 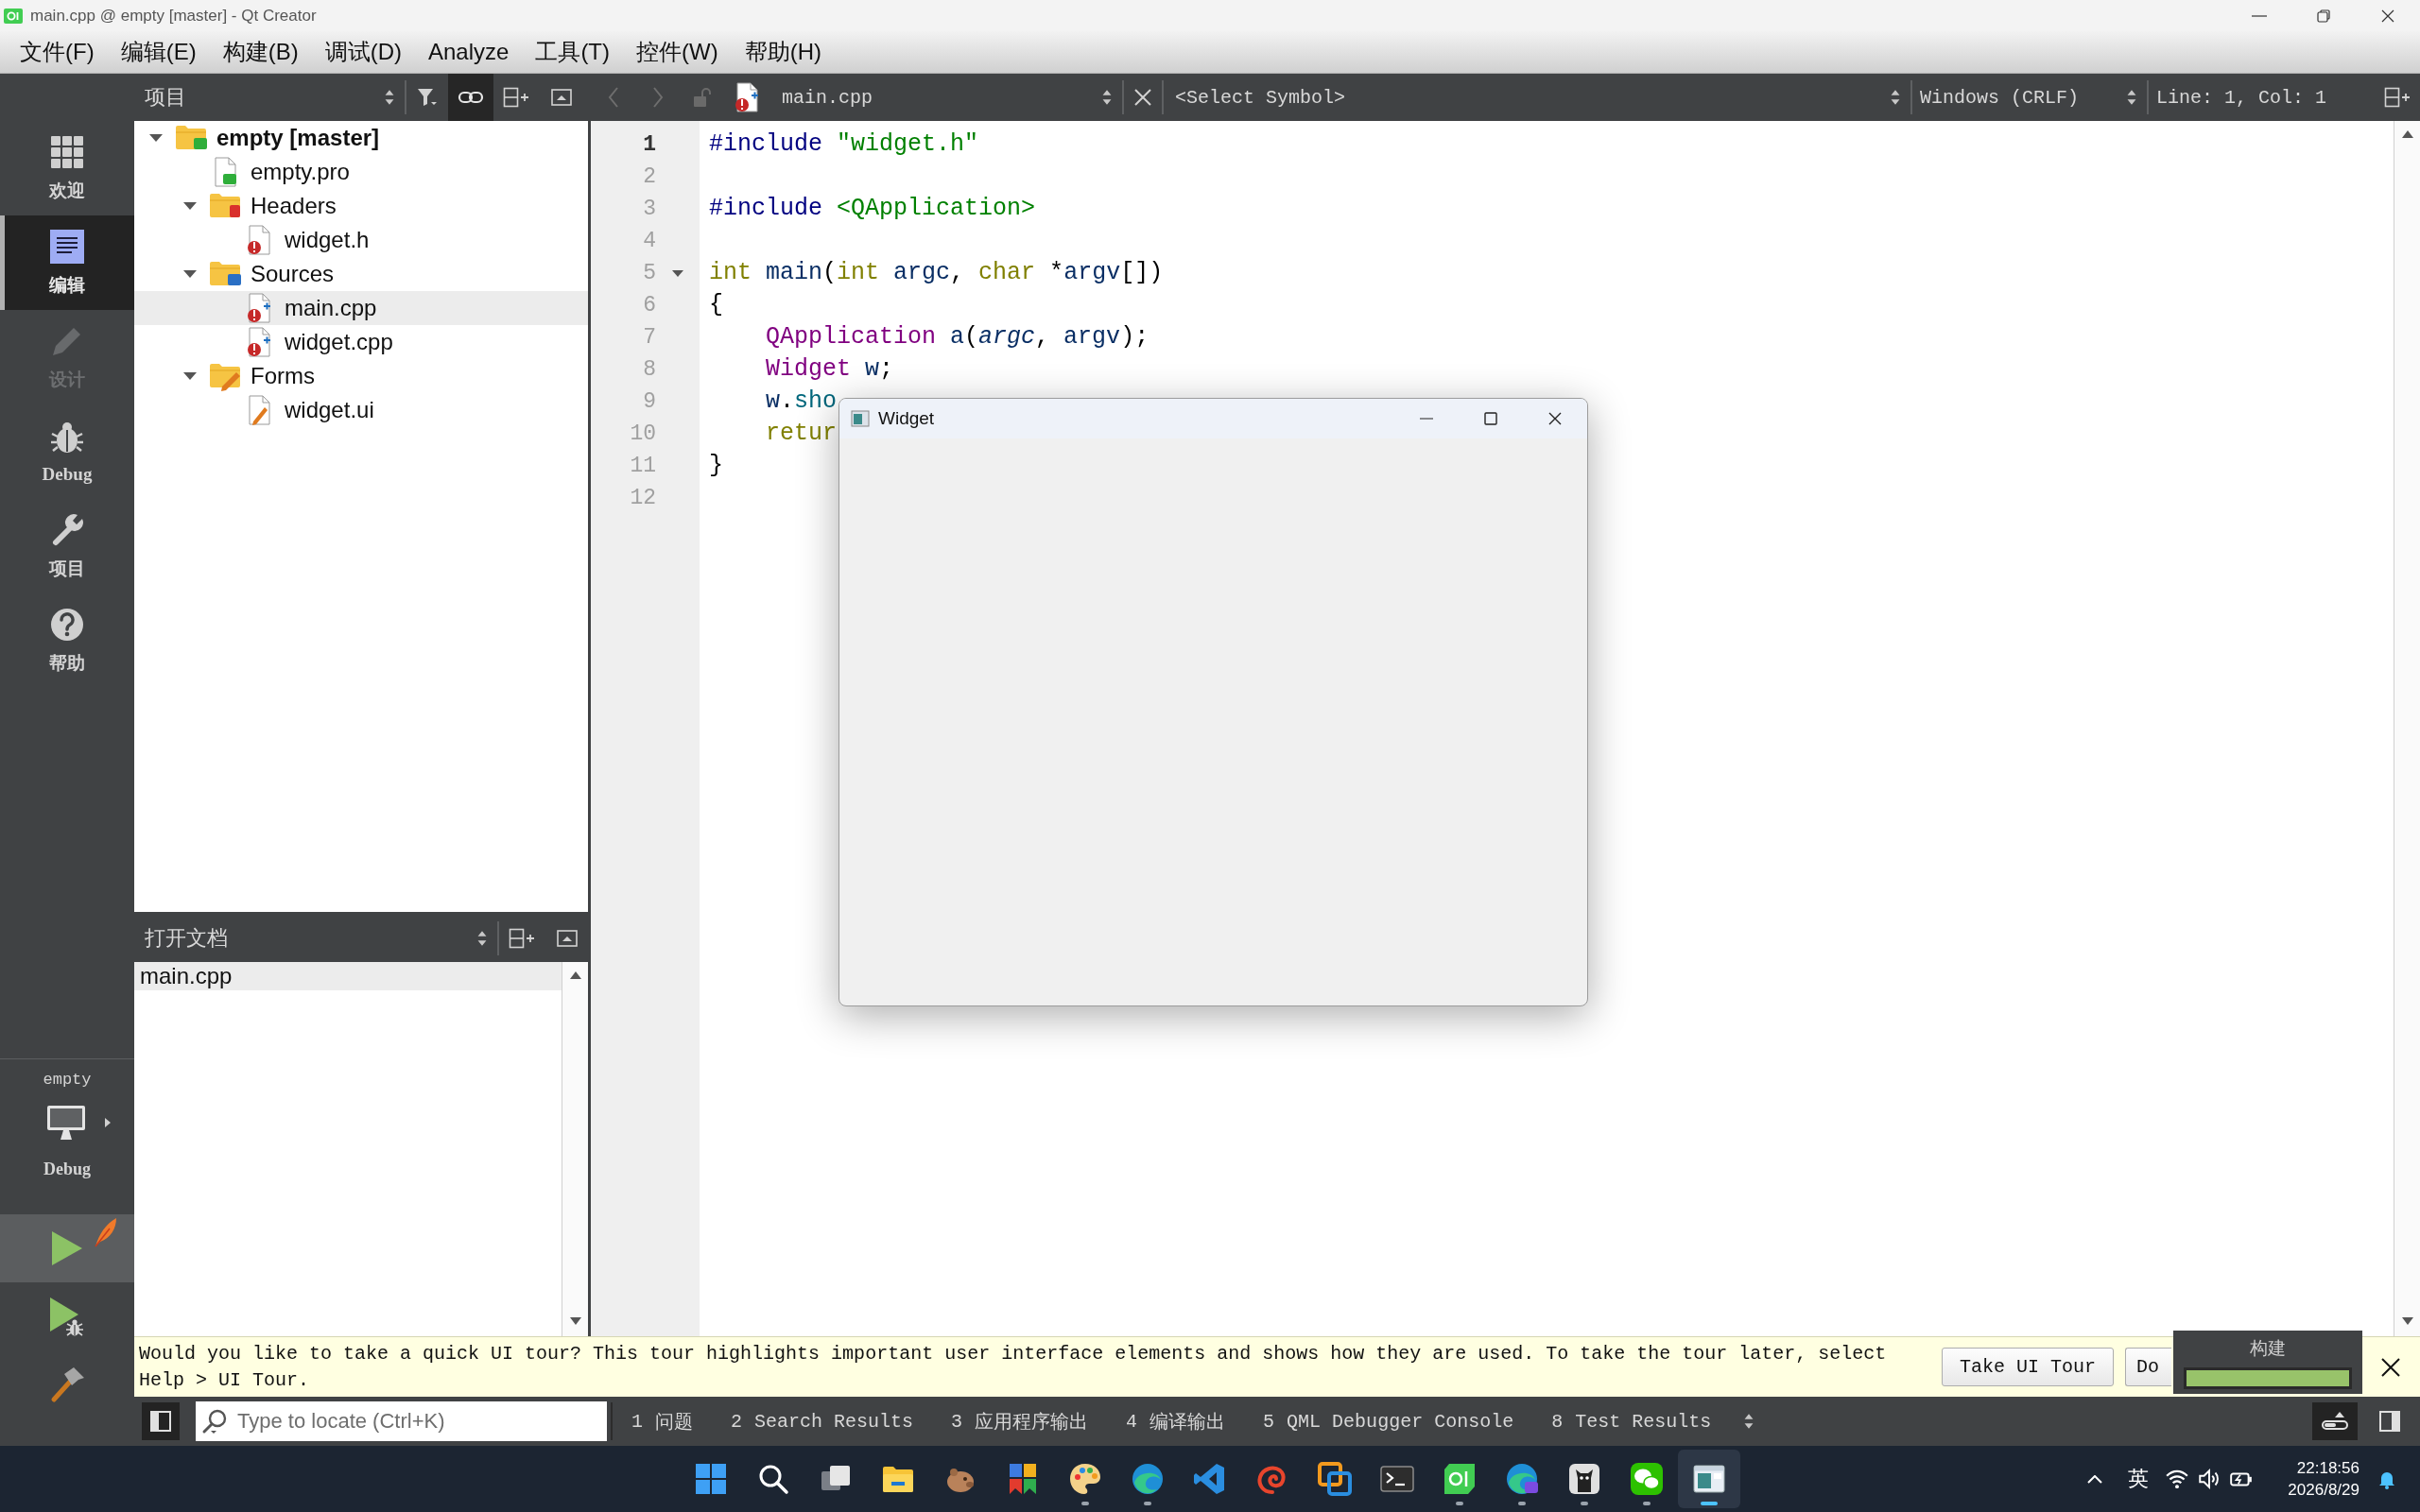 What do you see at coordinates (2389, 1421) in the screenshot?
I see `sidebar-icon` at bounding box center [2389, 1421].